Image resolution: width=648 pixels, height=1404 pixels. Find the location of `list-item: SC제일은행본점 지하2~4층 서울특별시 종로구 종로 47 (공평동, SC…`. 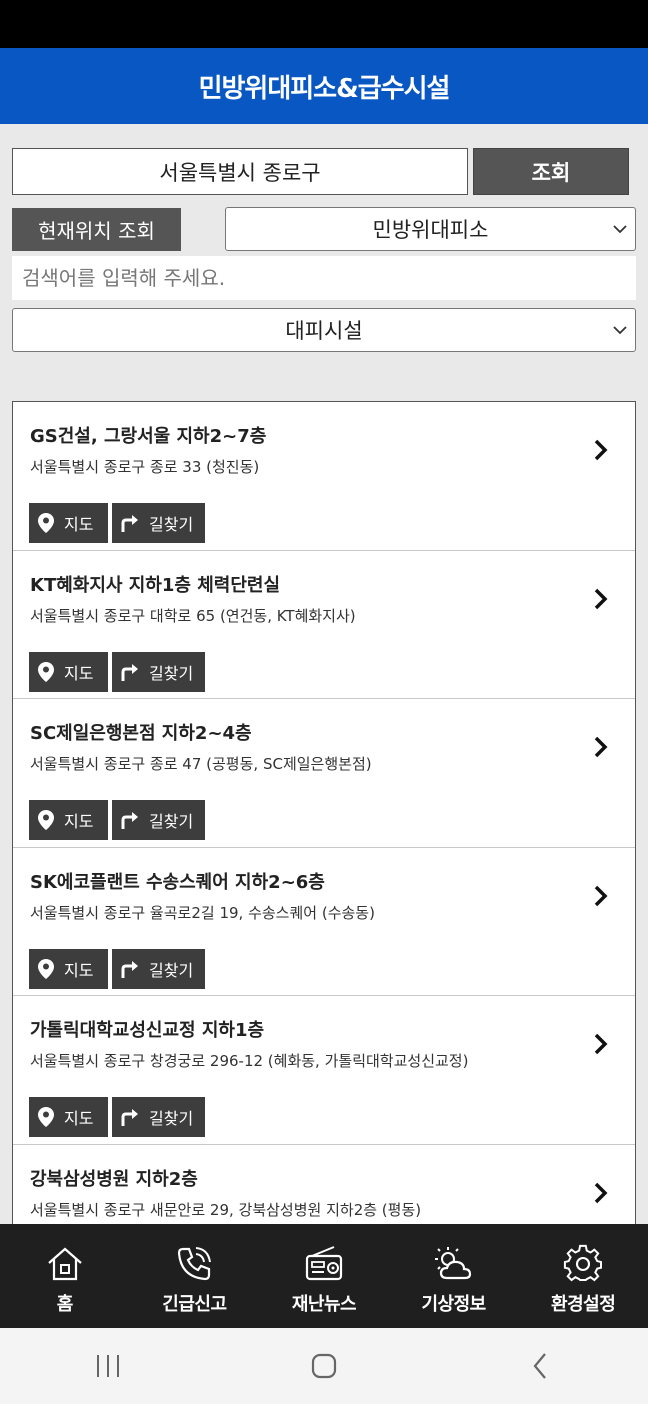

list-item: SC제일은행본점 지하2~4층 서울특별시 종로구 종로 47 (공평동, SC… is located at coordinates (324, 773).